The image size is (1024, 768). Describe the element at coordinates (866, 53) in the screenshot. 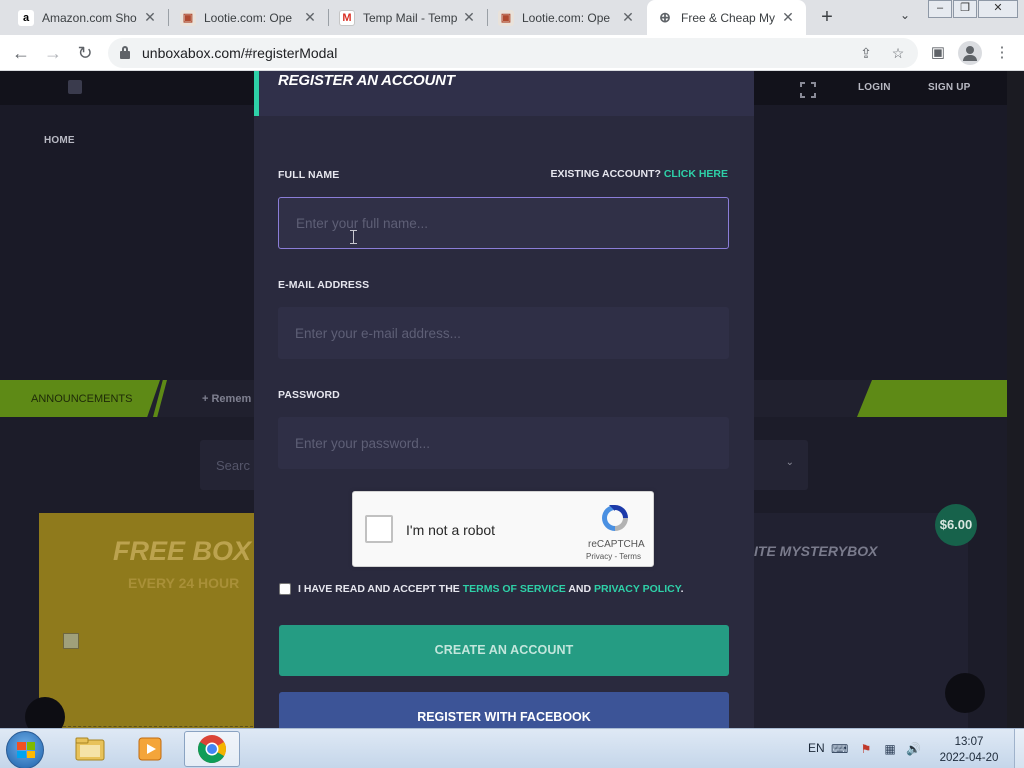

I see `share-icon: ⇪` at that location.